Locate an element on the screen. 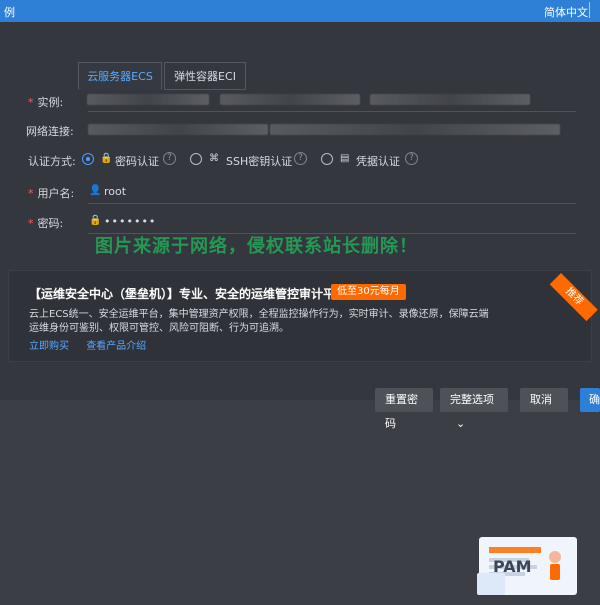 The height and width of the screenshot is (605, 600). watermark-text: 图片来源于网络，侵权联系站长删除！ is located at coordinates (256, 246).